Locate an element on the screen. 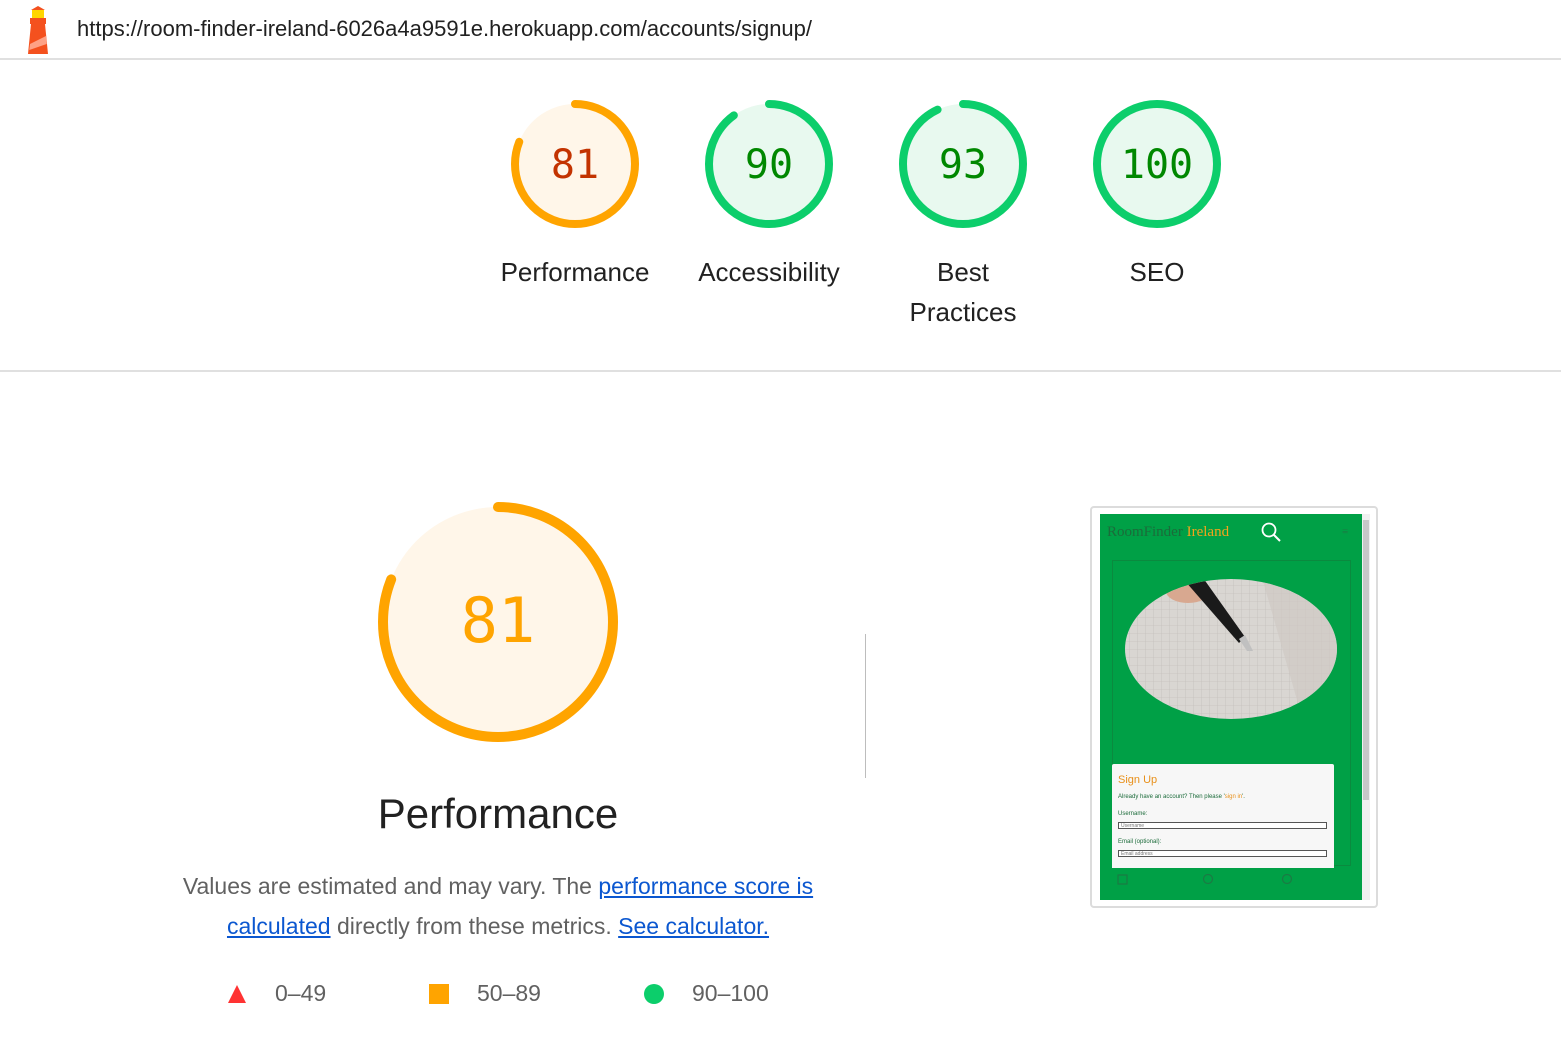  email-label: Email (optional): is located at coordinates (1140, 842).